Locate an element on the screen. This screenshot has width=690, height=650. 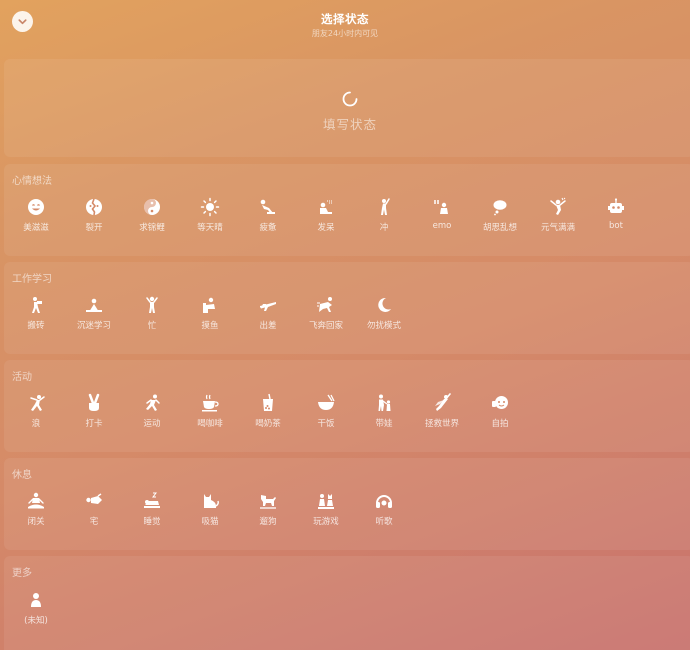
status-item-daiwa: 带娃 is located at coordinates (384, 418).